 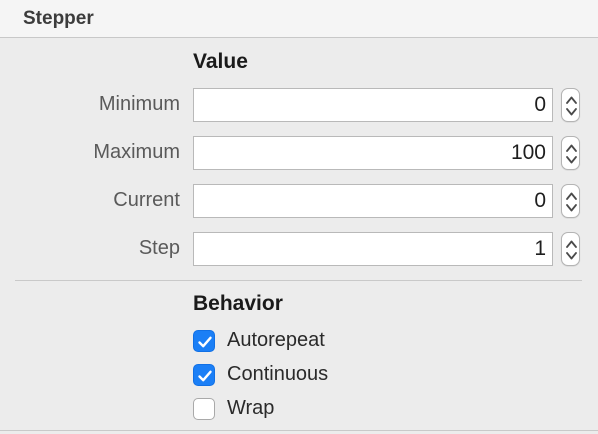 I want to click on step-stepper, so click(x=570, y=249).